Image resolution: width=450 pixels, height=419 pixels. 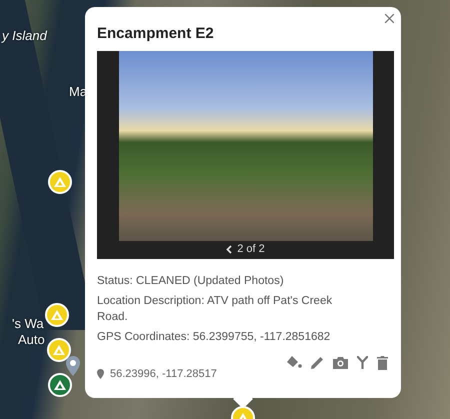 I want to click on map-label: 's Wa, so click(x=28, y=323).